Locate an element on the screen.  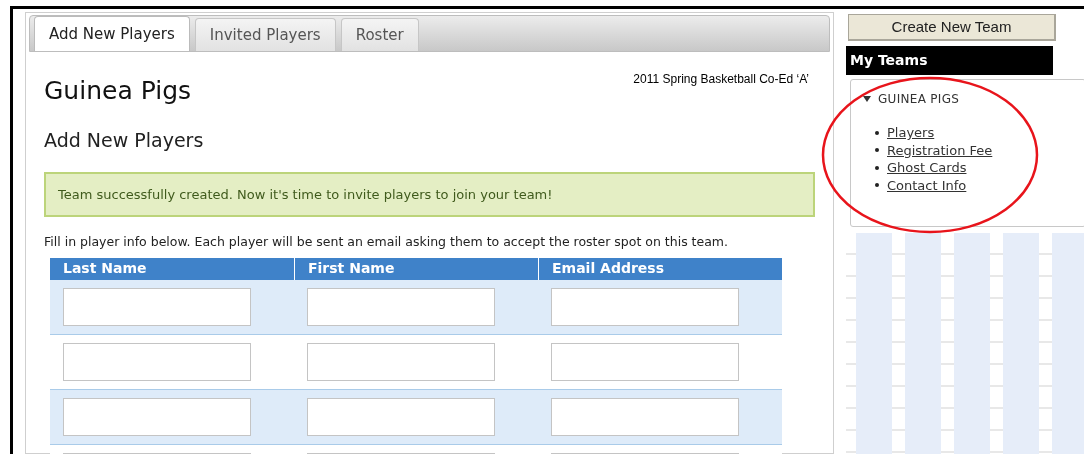
team-title: Guinea Pigs is located at coordinates (118, 91).